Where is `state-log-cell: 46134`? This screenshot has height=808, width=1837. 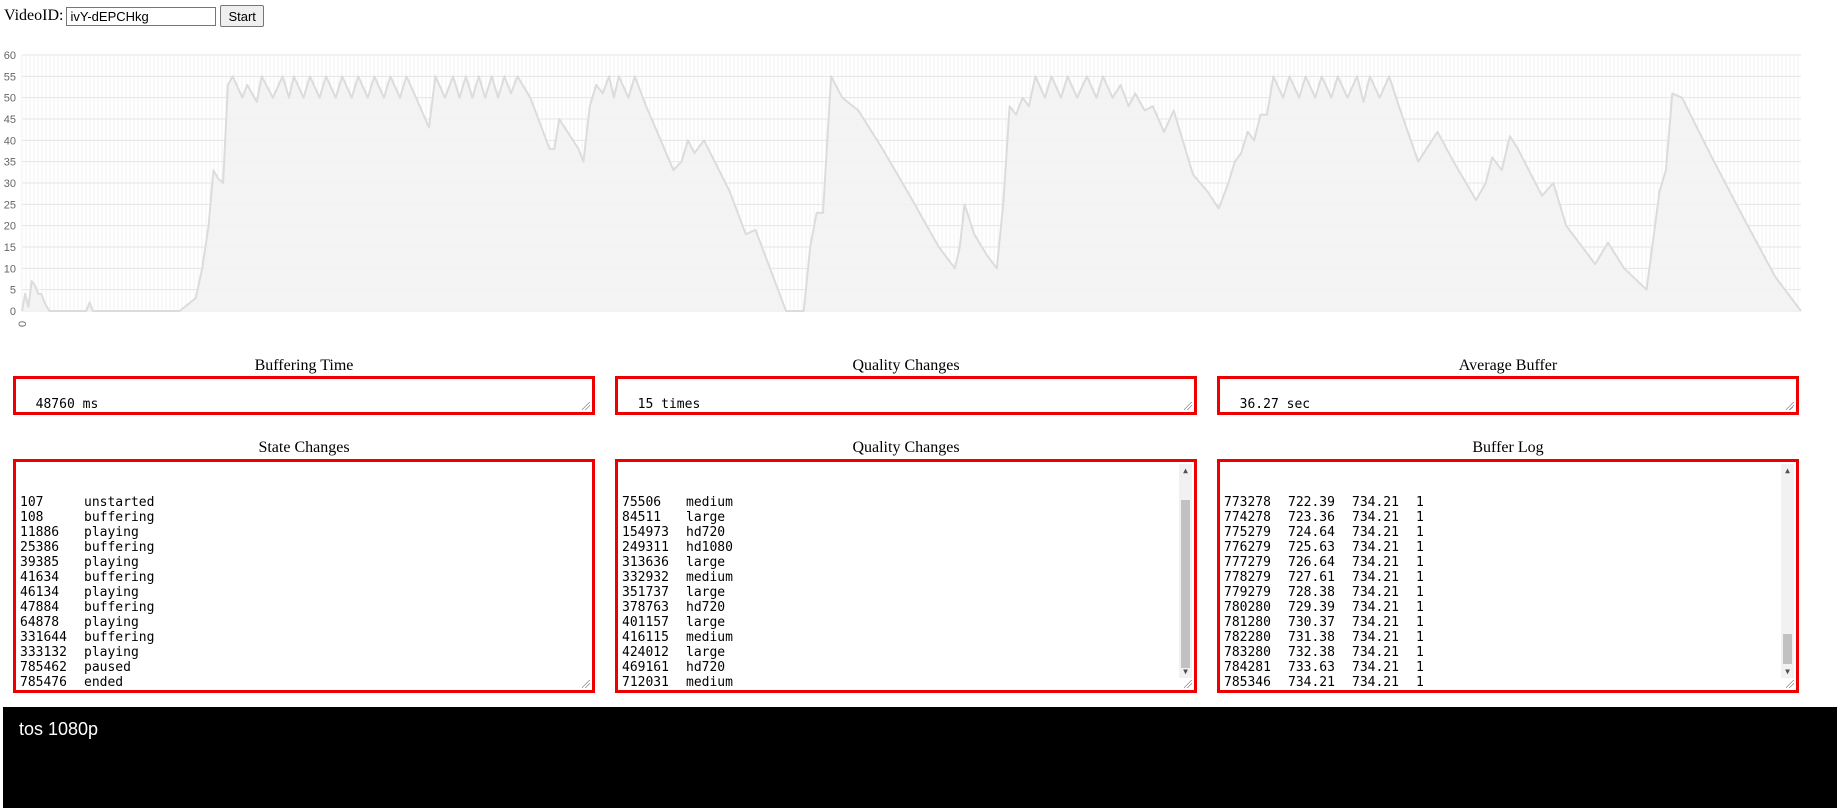
state-log-cell: 46134 is located at coordinates (40, 592).